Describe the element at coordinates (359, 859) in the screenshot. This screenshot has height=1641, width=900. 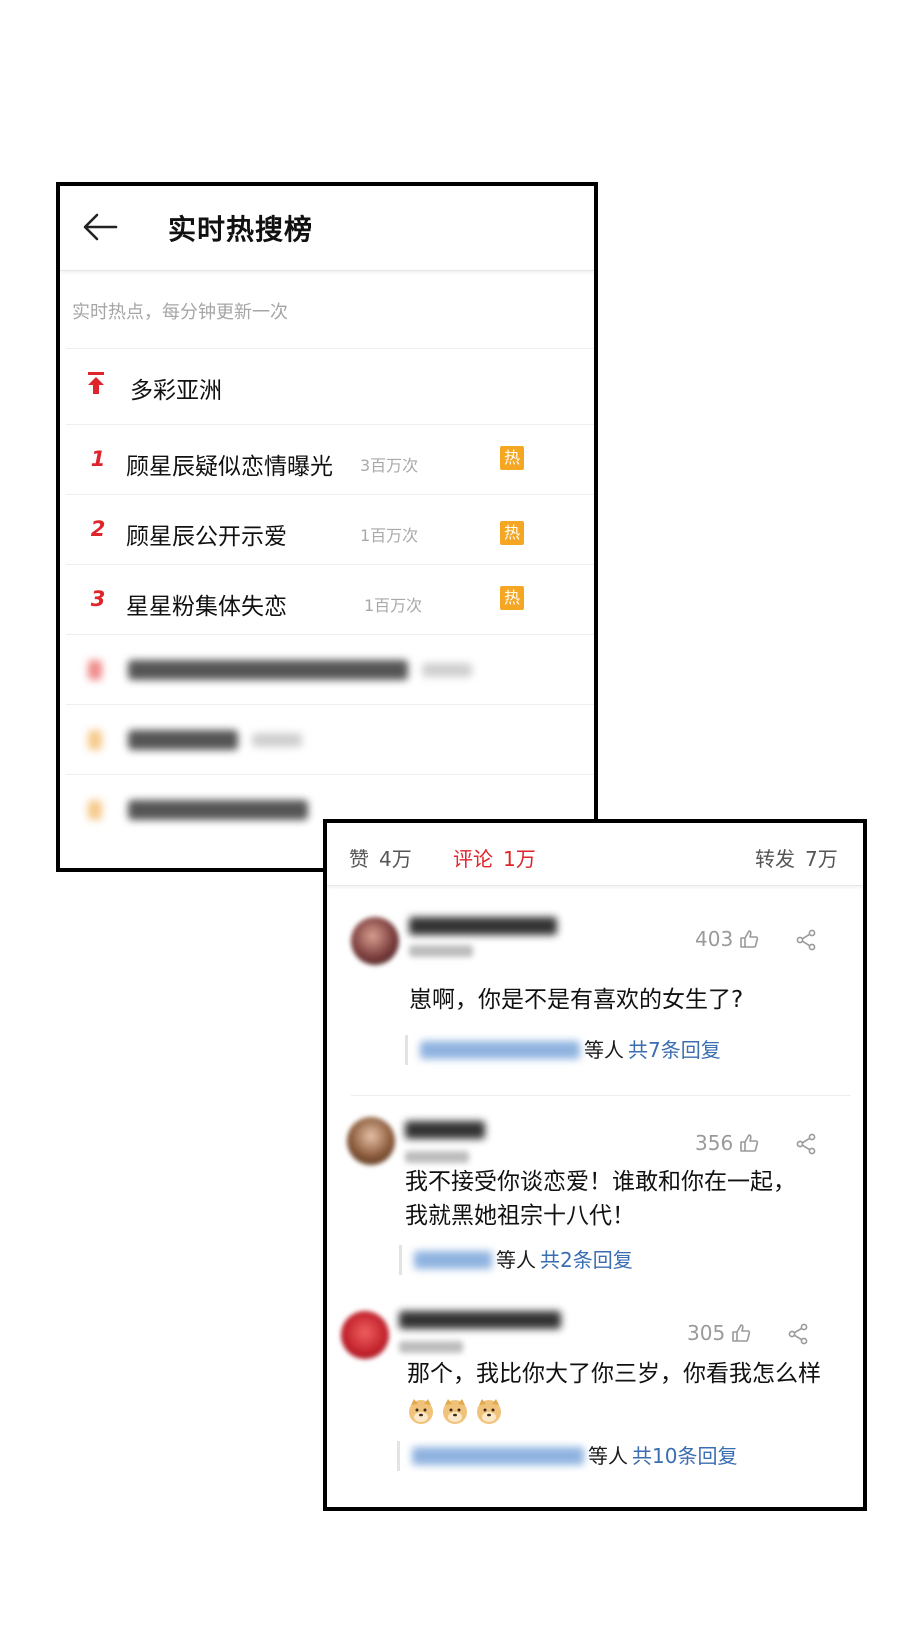
I see `tab-likes-label: 赞` at that location.